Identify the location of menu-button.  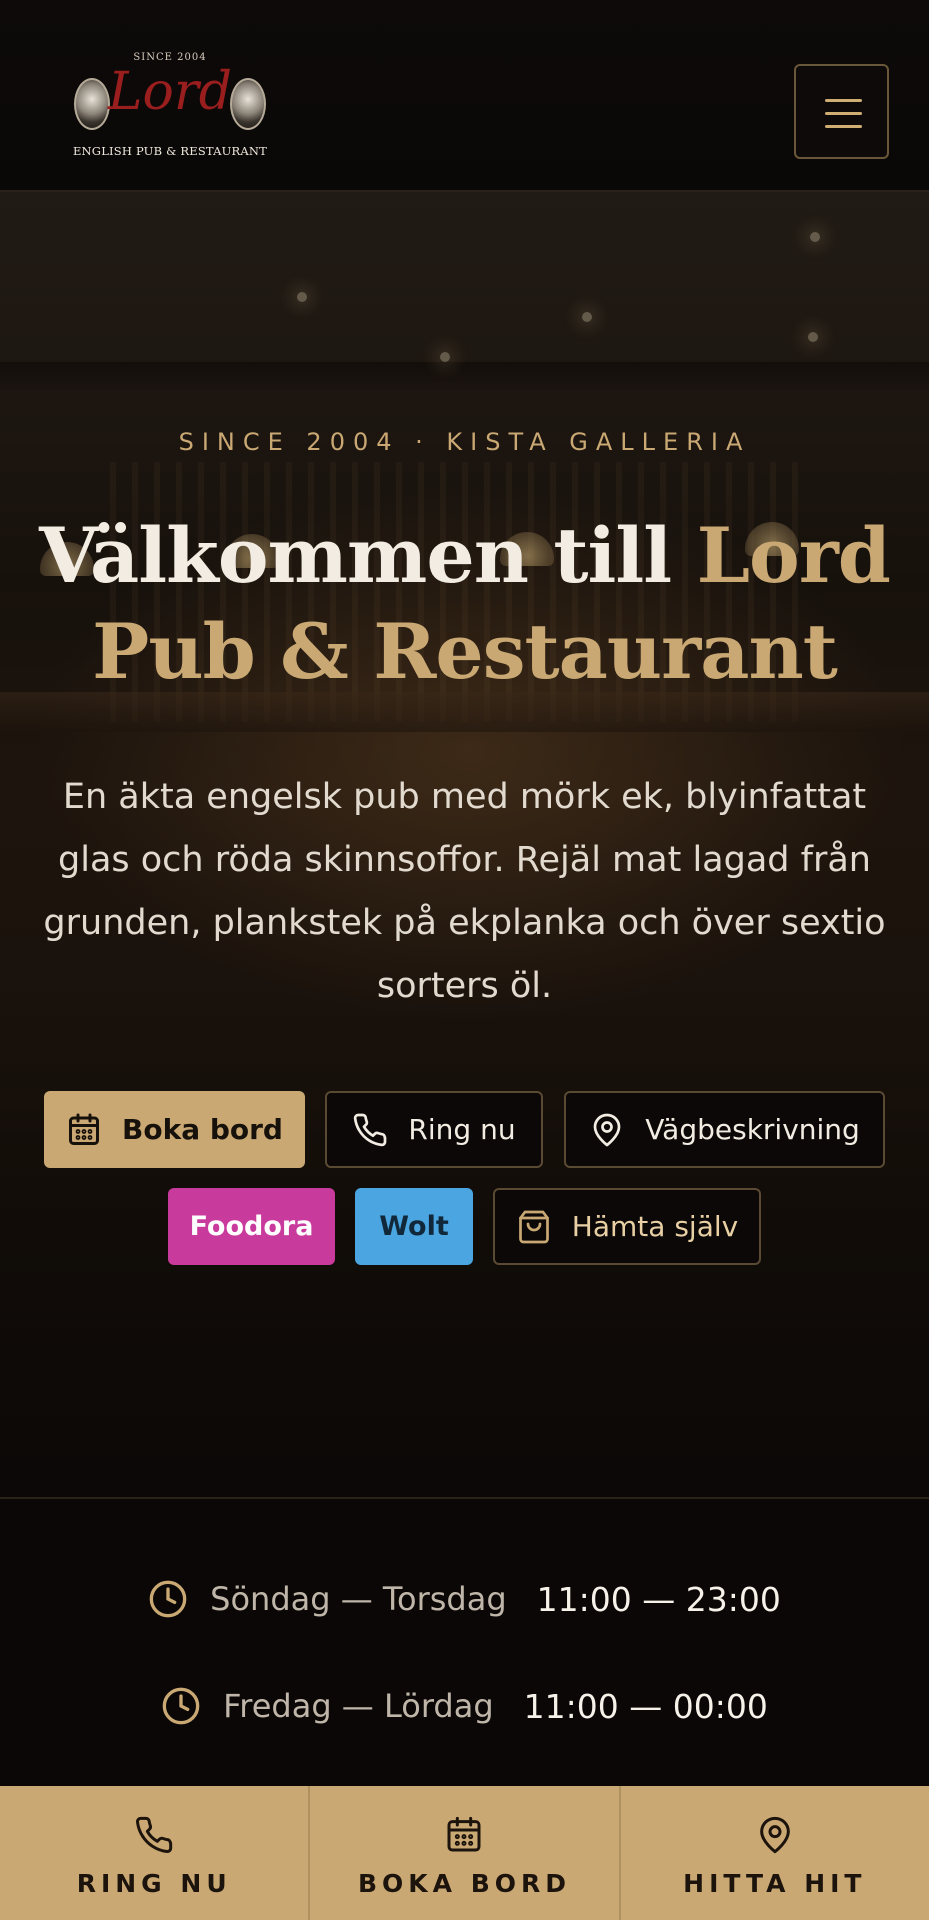
(841, 111).